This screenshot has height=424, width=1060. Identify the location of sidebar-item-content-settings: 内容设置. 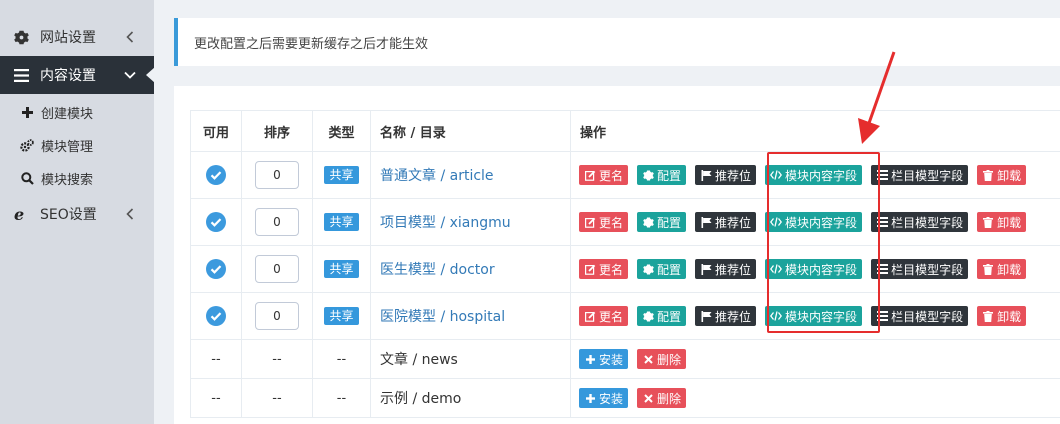
(77, 75).